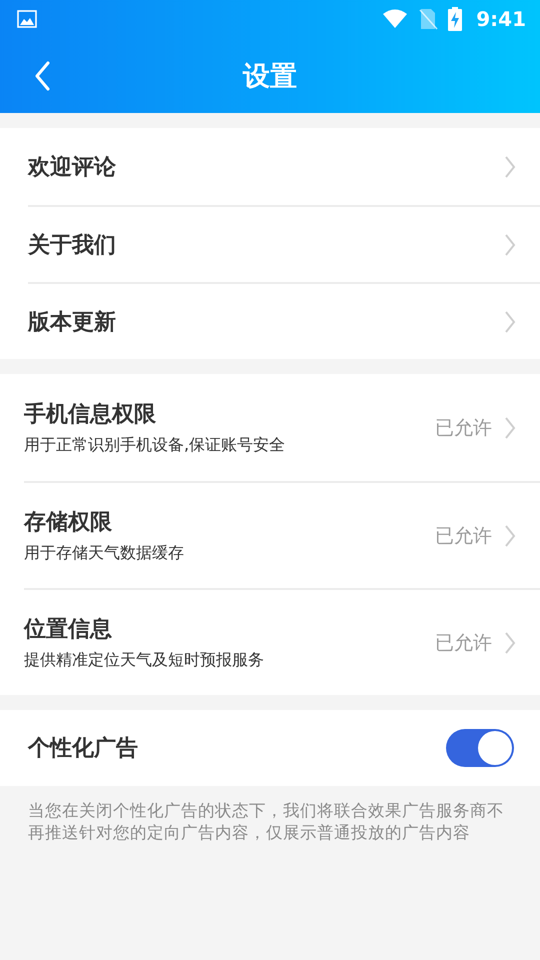  I want to click on row-title: 存储权限, so click(68, 523).